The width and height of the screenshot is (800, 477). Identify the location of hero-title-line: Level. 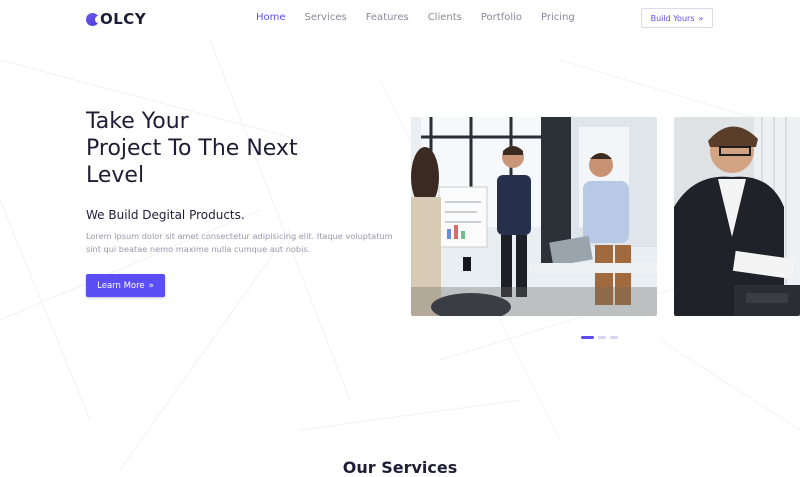
(115, 175).